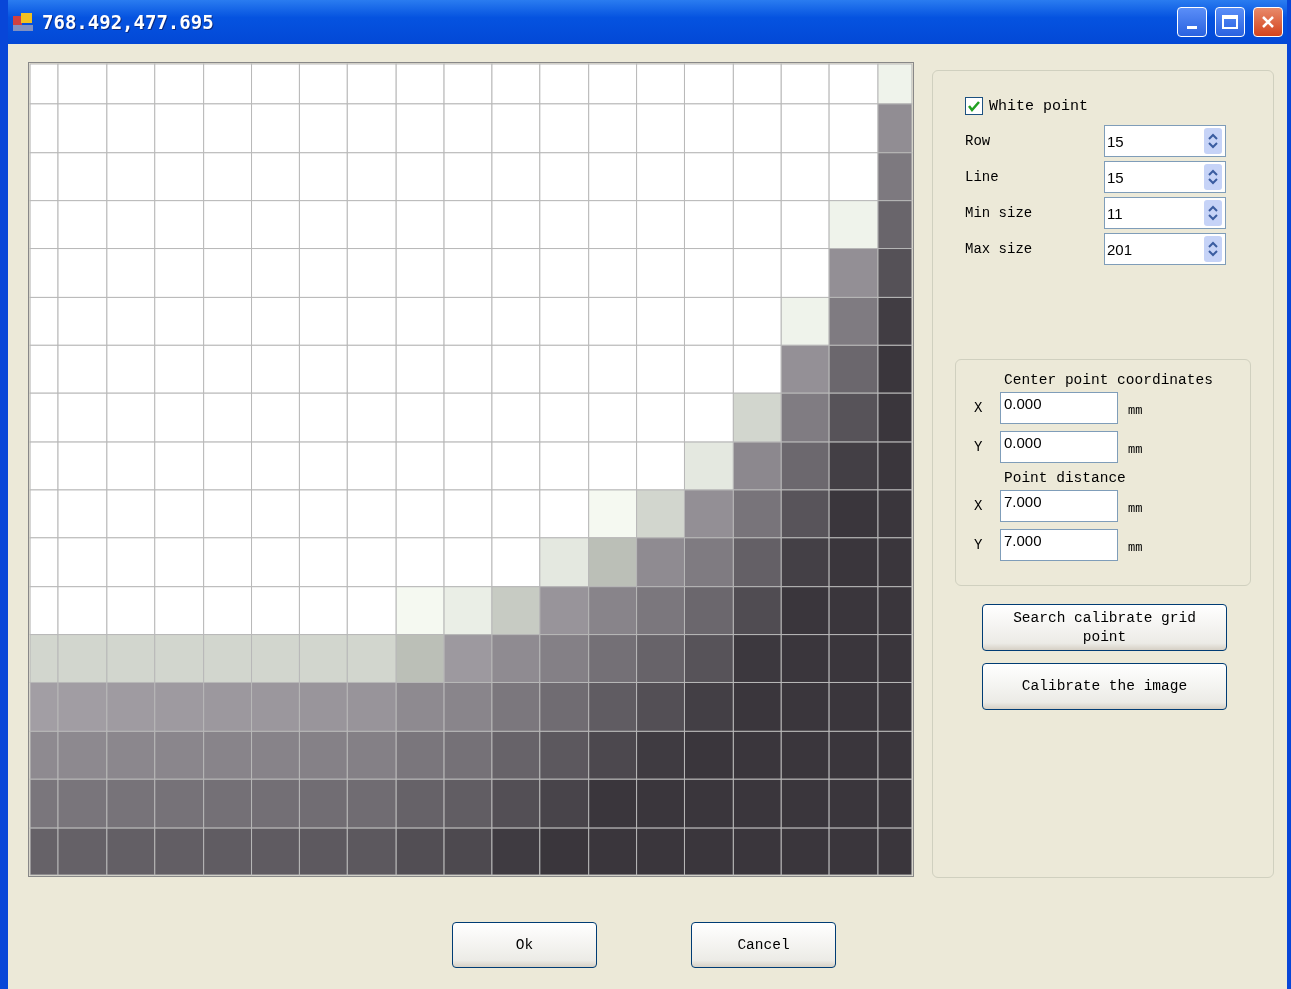 The width and height of the screenshot is (1291, 989). Describe the element at coordinates (524, 945) in the screenshot. I see `dialog-button: Ok` at that location.